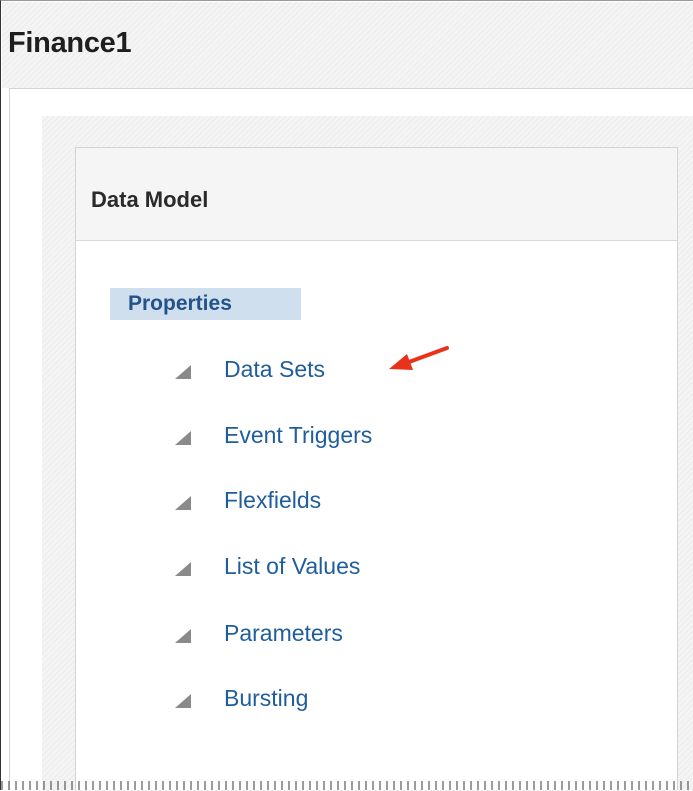 This screenshot has width=693, height=791. I want to click on title-bar: Finance1, so click(347, 45).